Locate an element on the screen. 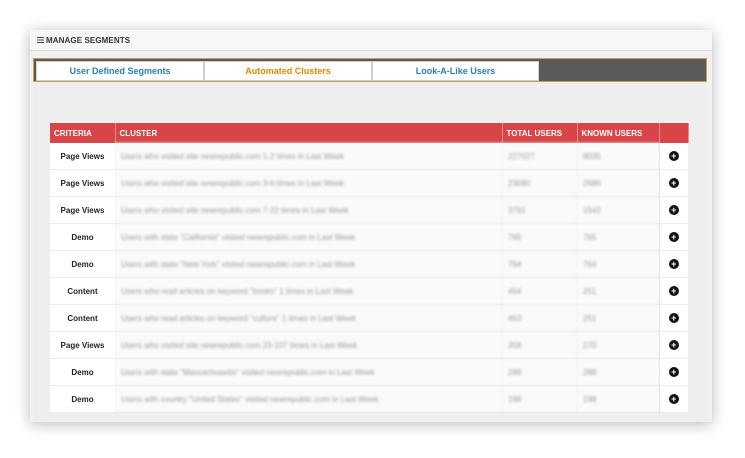  column-header-cluster: CLUSTER is located at coordinates (309, 133).